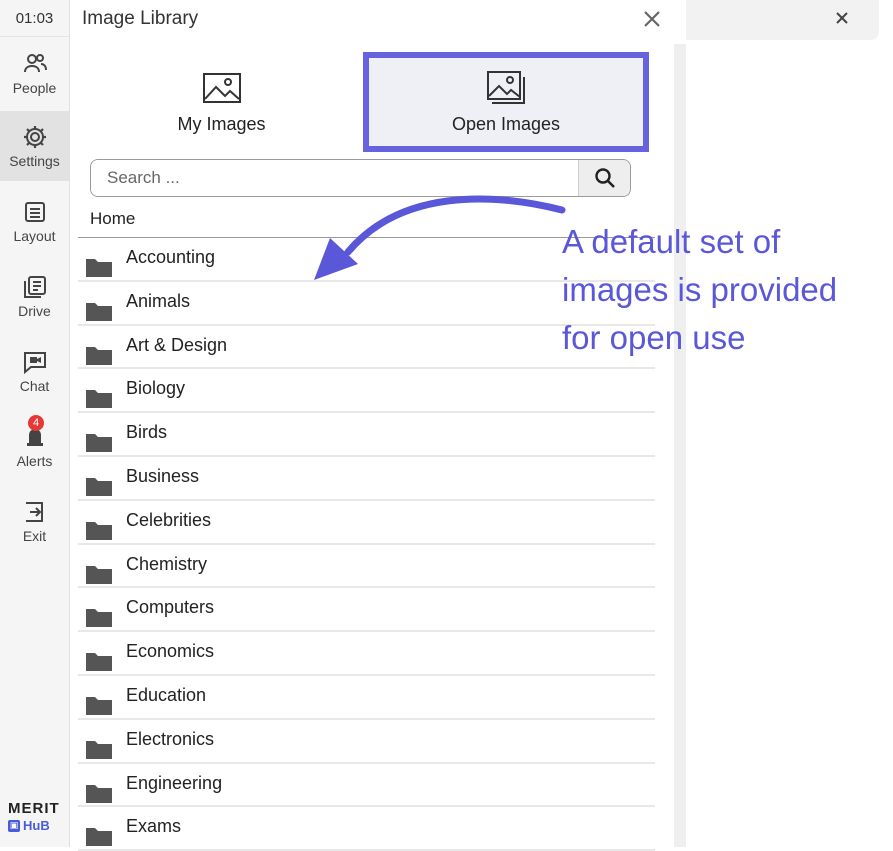  I want to click on search-icon, so click(604, 178).